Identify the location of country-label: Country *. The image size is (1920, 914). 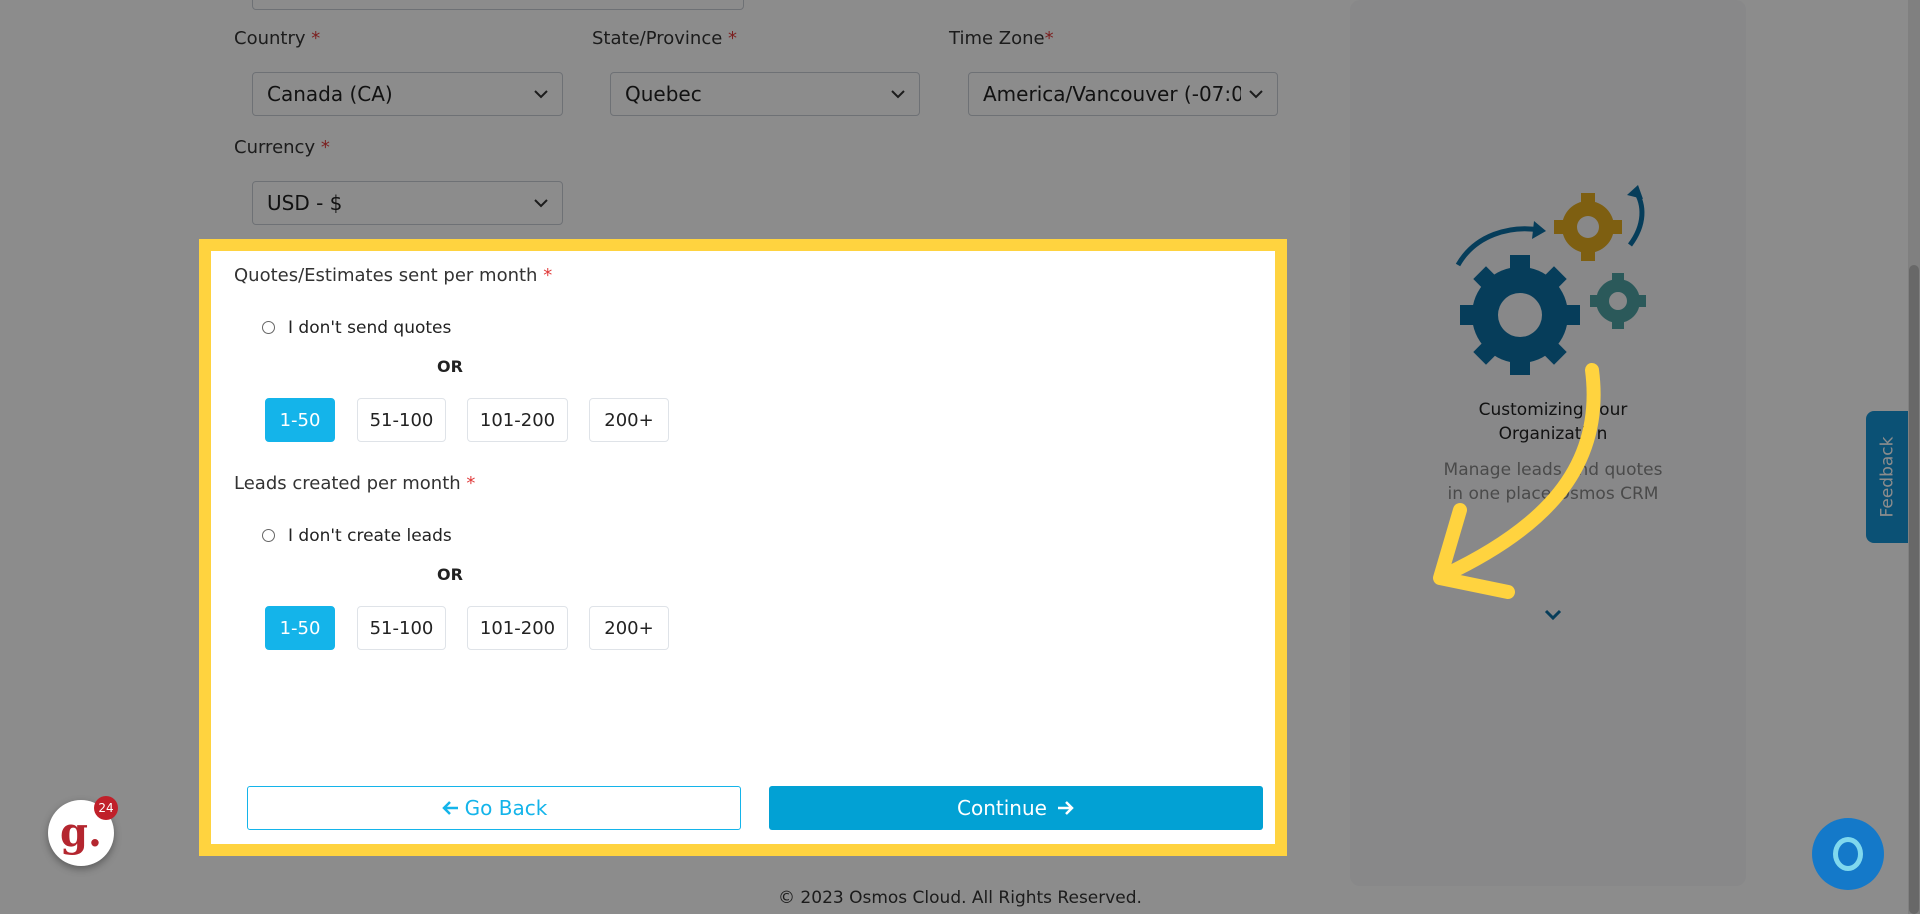
(277, 38).